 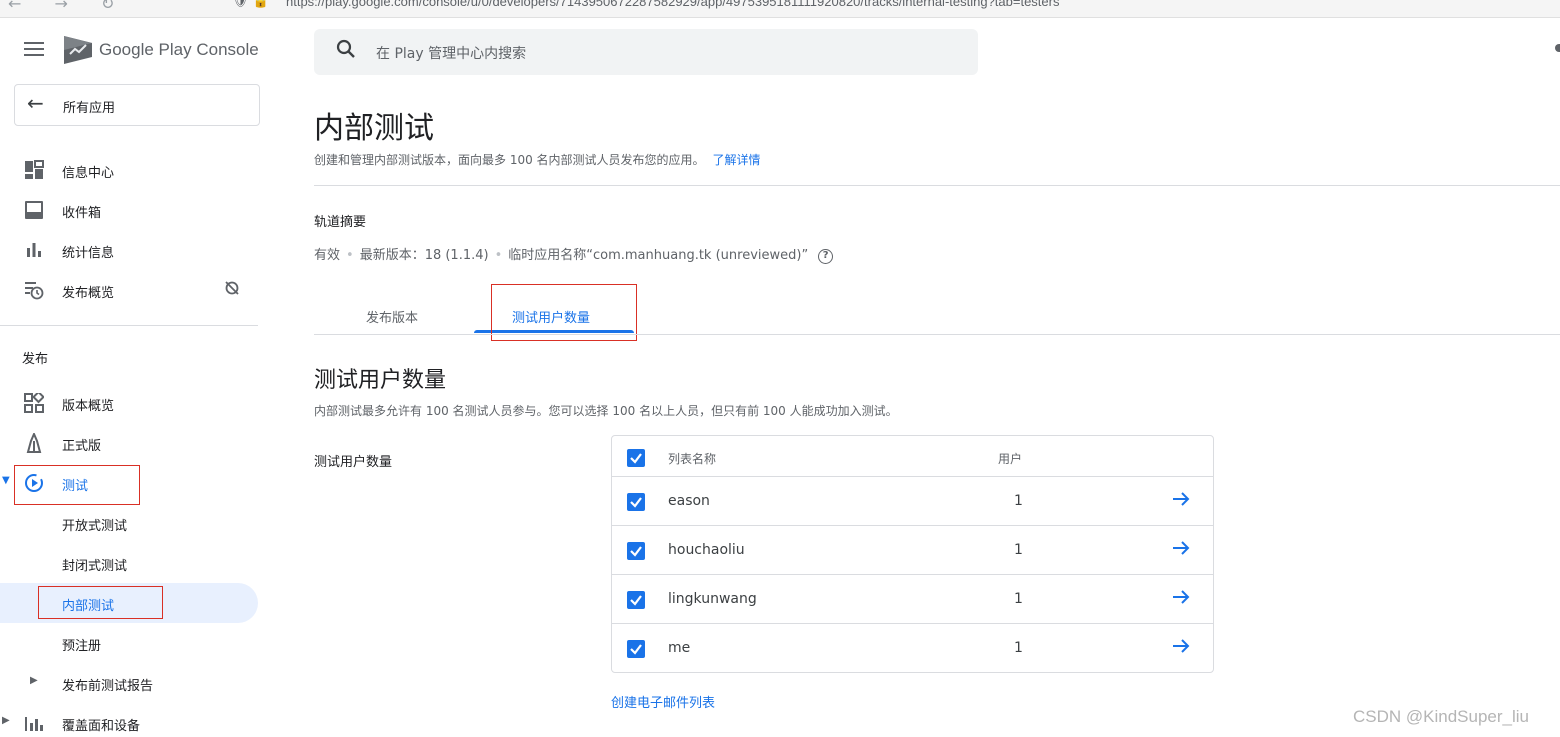 What do you see at coordinates (232, 288) in the screenshot?
I see `sync-disabled-icon` at bounding box center [232, 288].